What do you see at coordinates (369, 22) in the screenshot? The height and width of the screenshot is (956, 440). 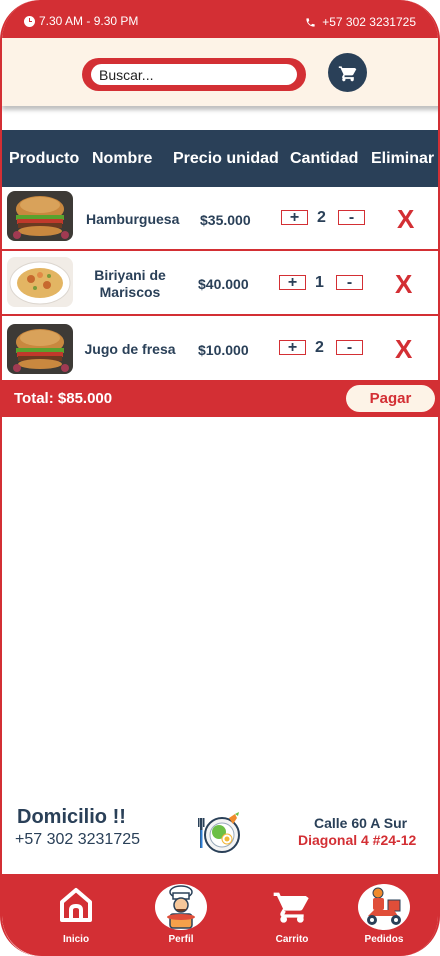 I see `phone-text: +57 302 3231725` at bounding box center [369, 22].